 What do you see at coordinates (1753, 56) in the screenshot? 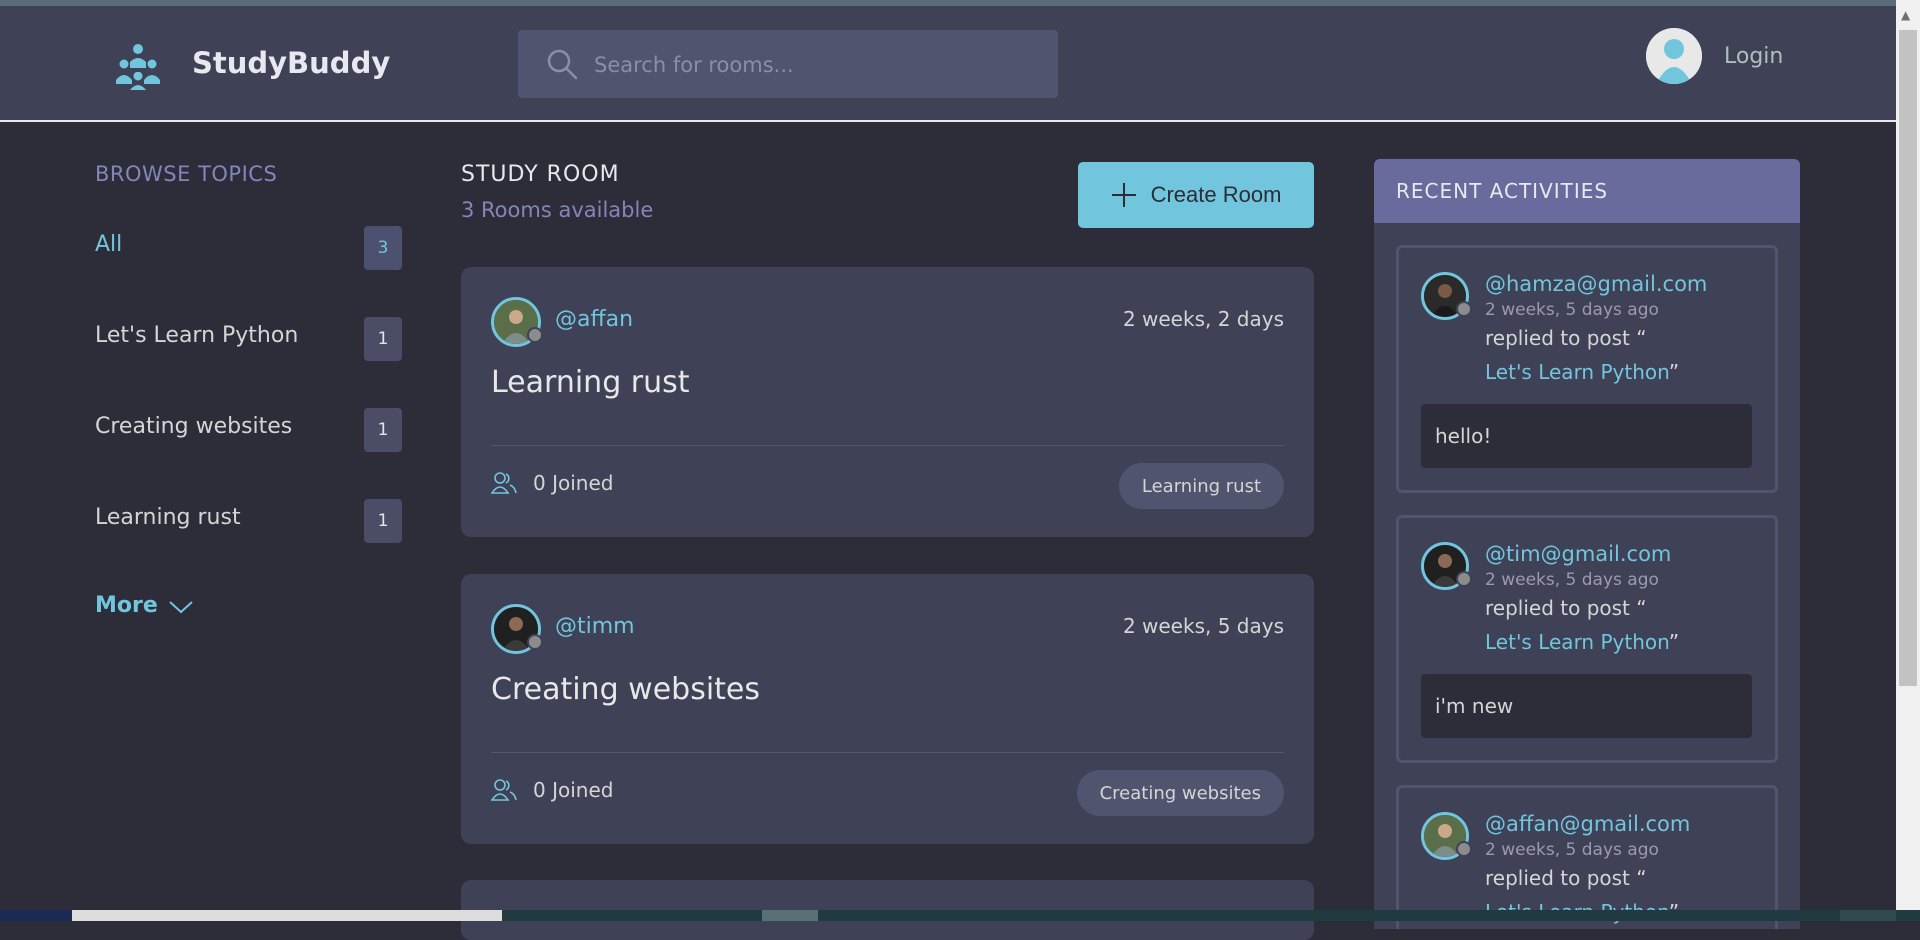
I see `login-link: Login` at bounding box center [1753, 56].